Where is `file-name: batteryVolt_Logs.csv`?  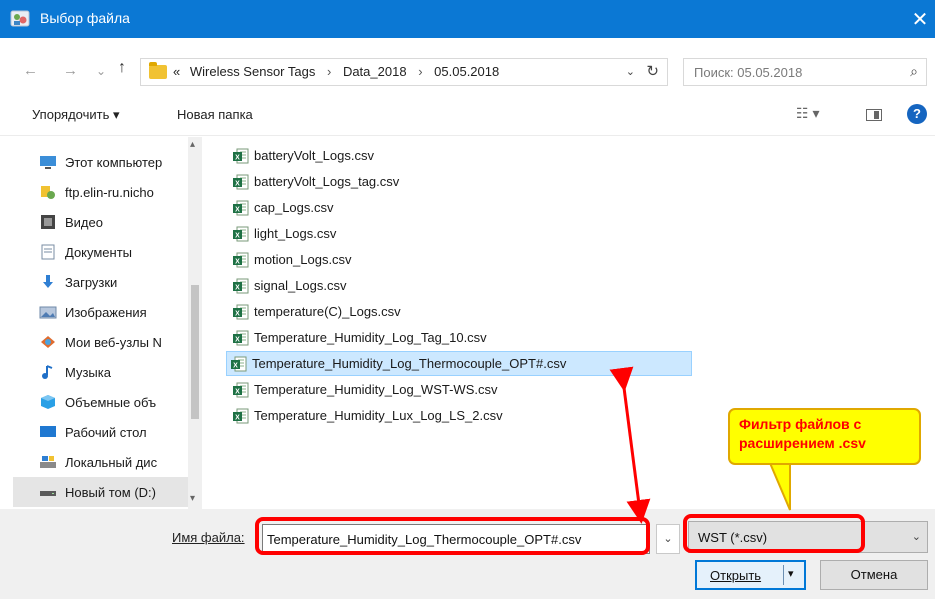
file-name: batteryVolt_Logs.csv is located at coordinates (314, 155).